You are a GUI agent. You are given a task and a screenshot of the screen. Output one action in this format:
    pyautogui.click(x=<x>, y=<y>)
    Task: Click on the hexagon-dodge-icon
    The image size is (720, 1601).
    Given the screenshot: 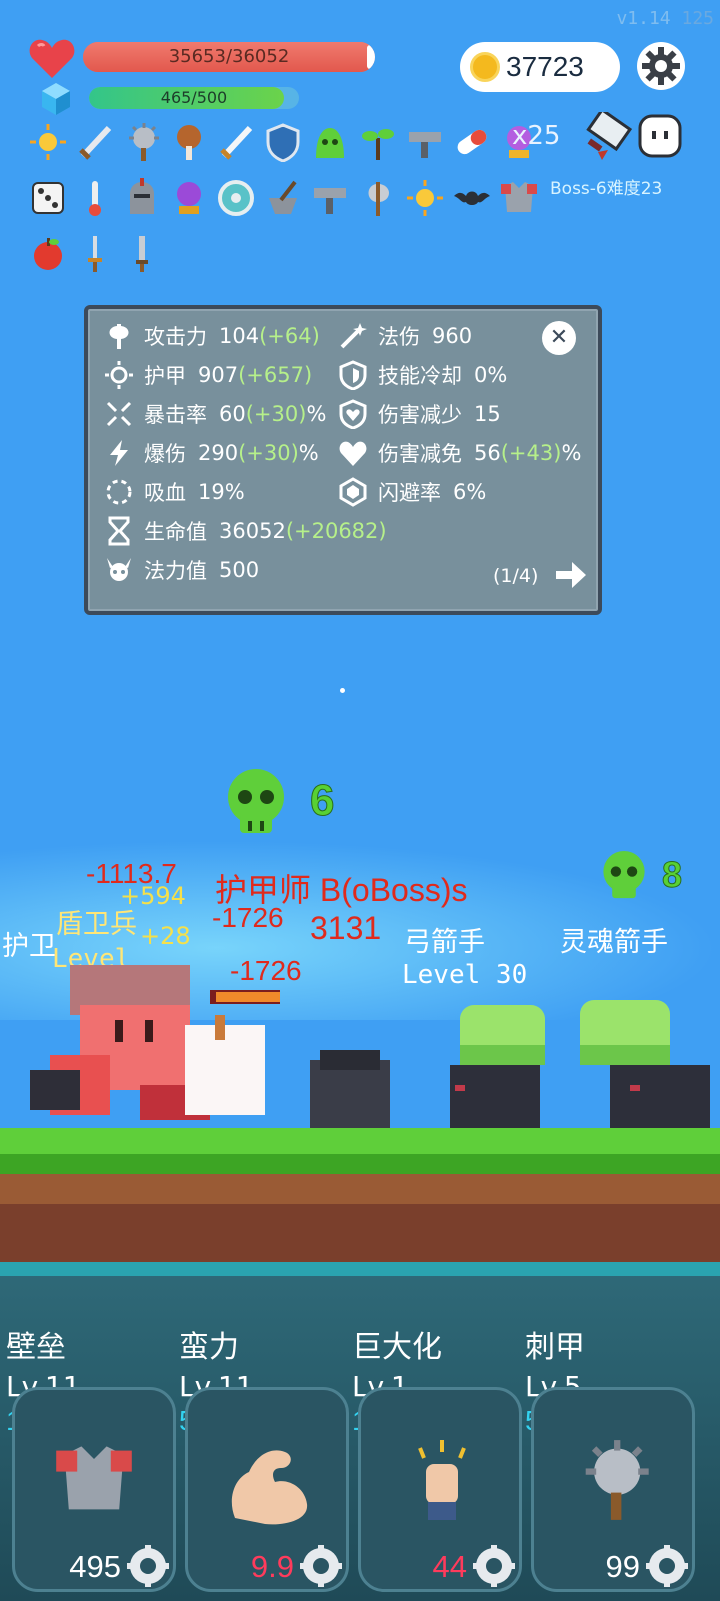 What is the action you would take?
    pyautogui.click(x=353, y=492)
    